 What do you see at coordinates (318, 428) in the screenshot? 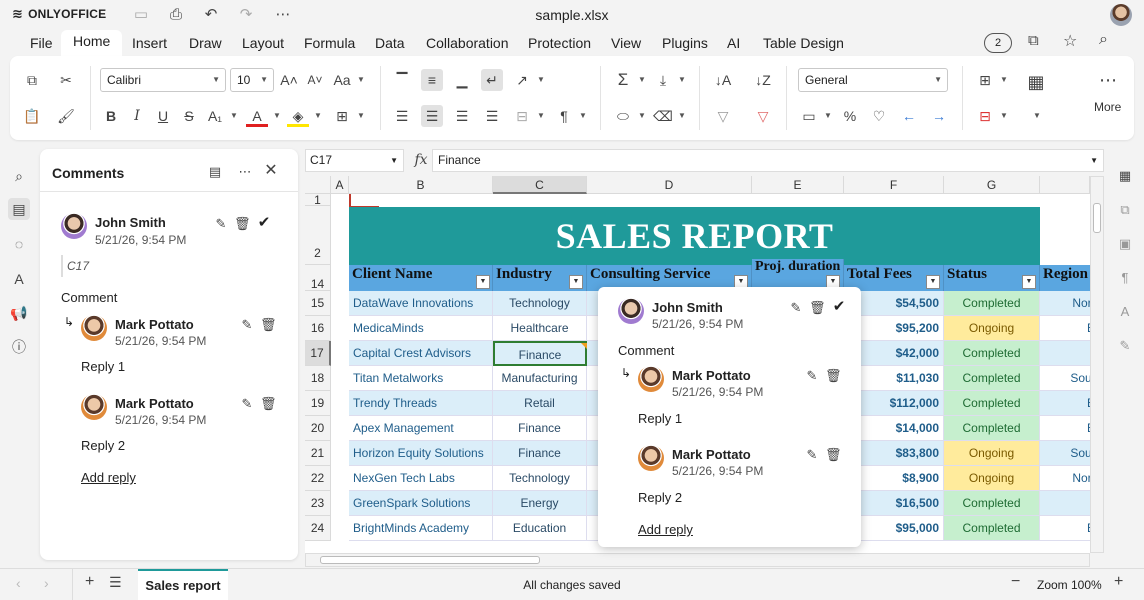
I see `row-header: 20` at bounding box center [318, 428].